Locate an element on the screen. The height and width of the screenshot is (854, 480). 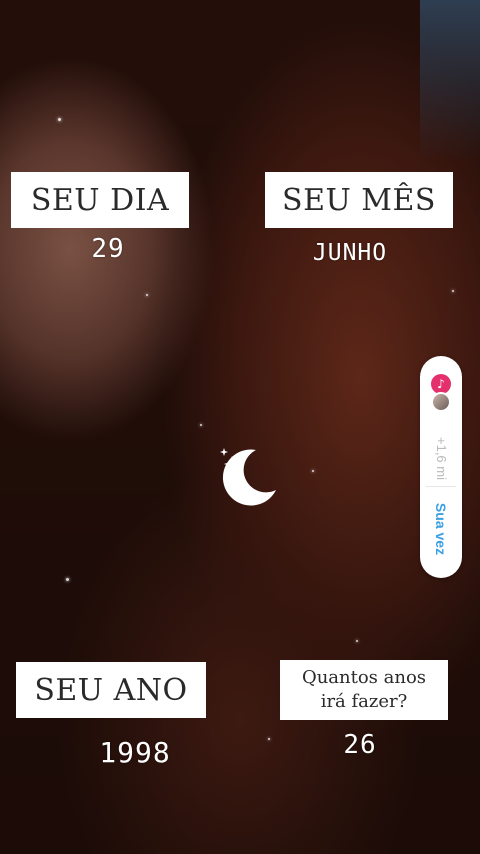
music-note-icon: ♪ is located at coordinates (441, 384).